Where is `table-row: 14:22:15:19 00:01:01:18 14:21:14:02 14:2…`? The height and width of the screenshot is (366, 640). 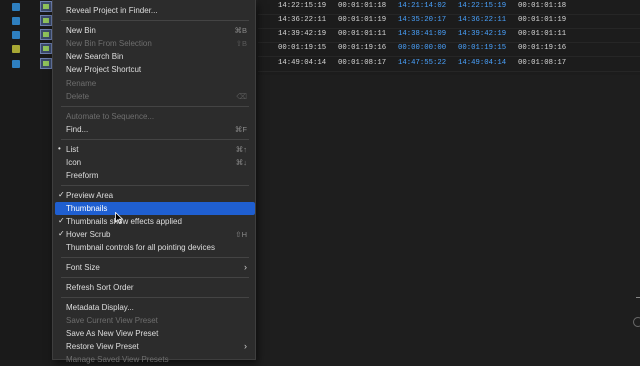 table-row: 14:22:15:19 00:01:01:18 14:21:14:02 14:2… is located at coordinates (449, 7).